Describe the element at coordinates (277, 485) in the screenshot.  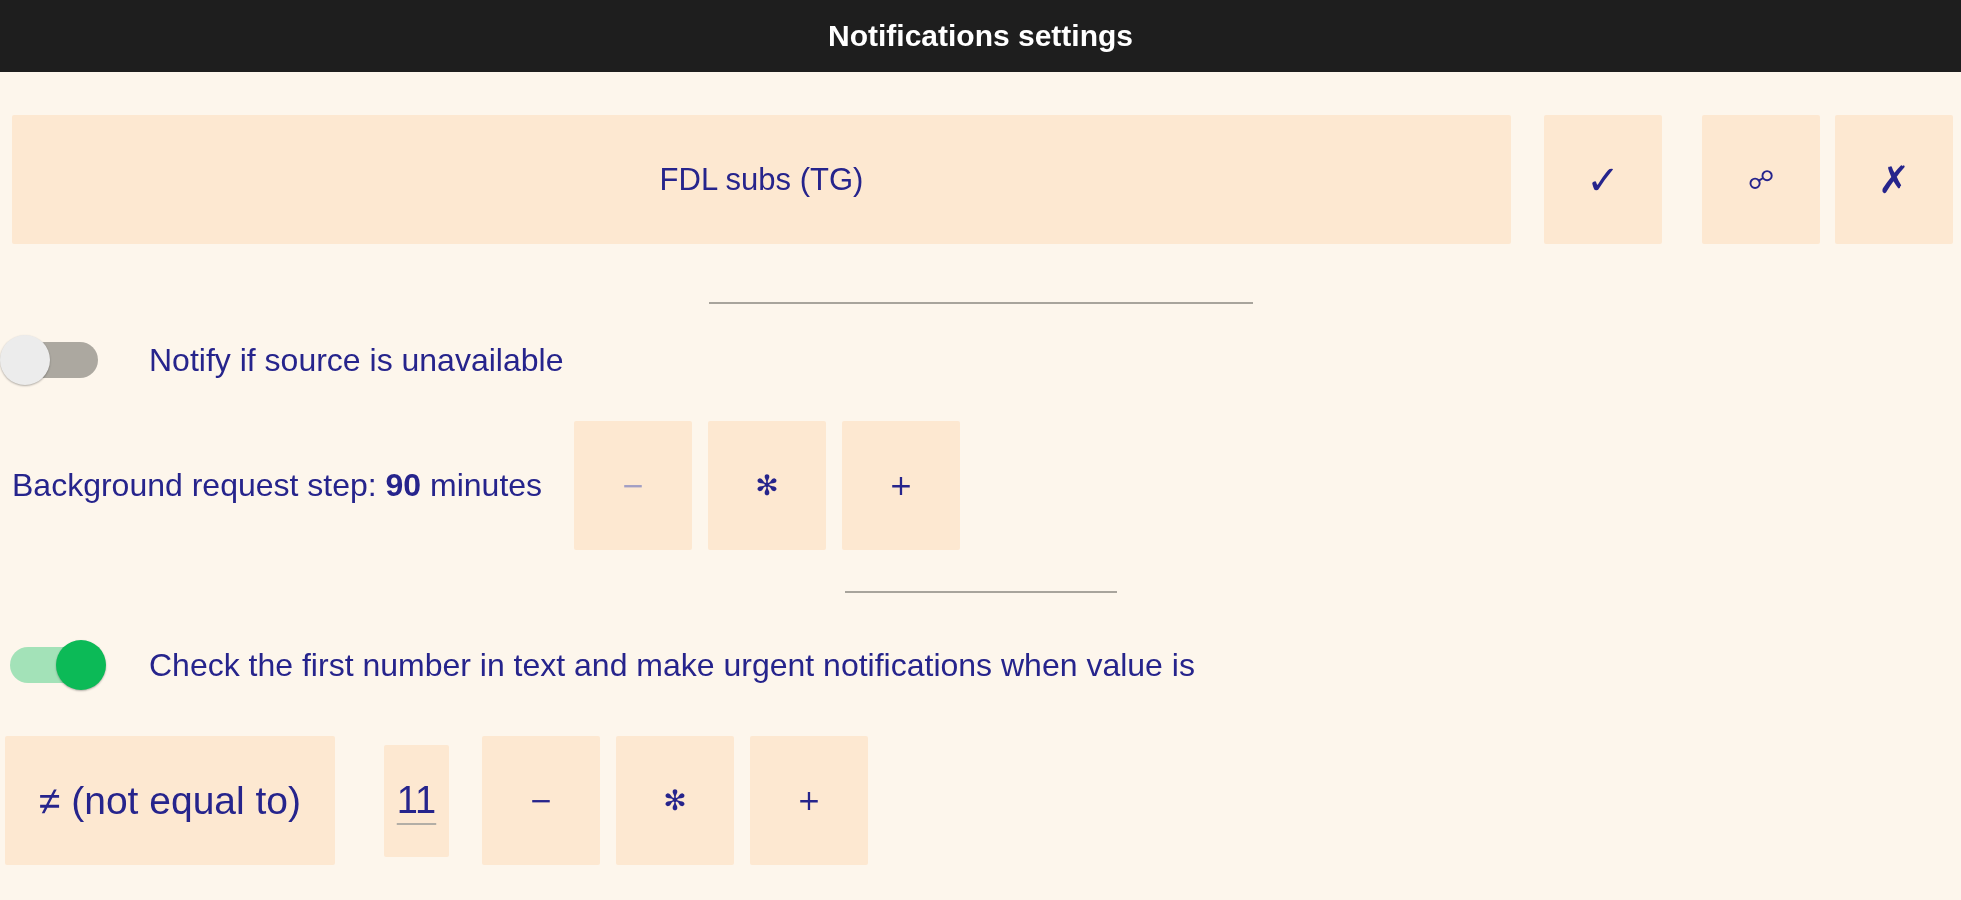
I see `setting-label: Background request step: 90 minutes` at that location.